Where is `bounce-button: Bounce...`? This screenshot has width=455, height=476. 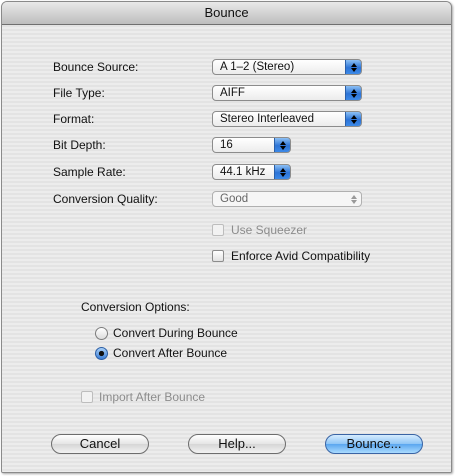 bounce-button: Bounce... is located at coordinates (374, 444).